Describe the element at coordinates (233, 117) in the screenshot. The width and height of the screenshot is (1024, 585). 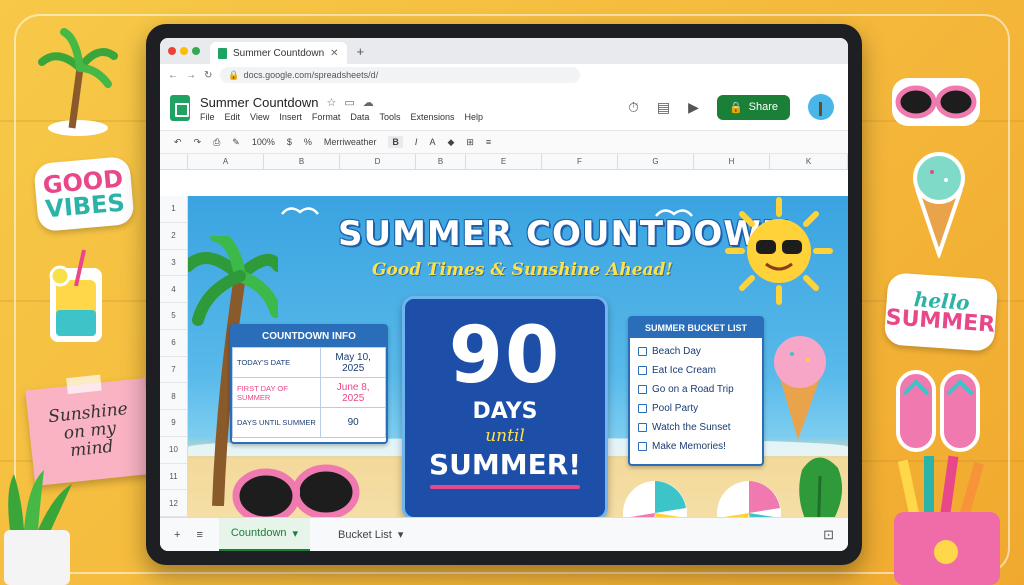
I see `menu-edit: Edit` at that location.